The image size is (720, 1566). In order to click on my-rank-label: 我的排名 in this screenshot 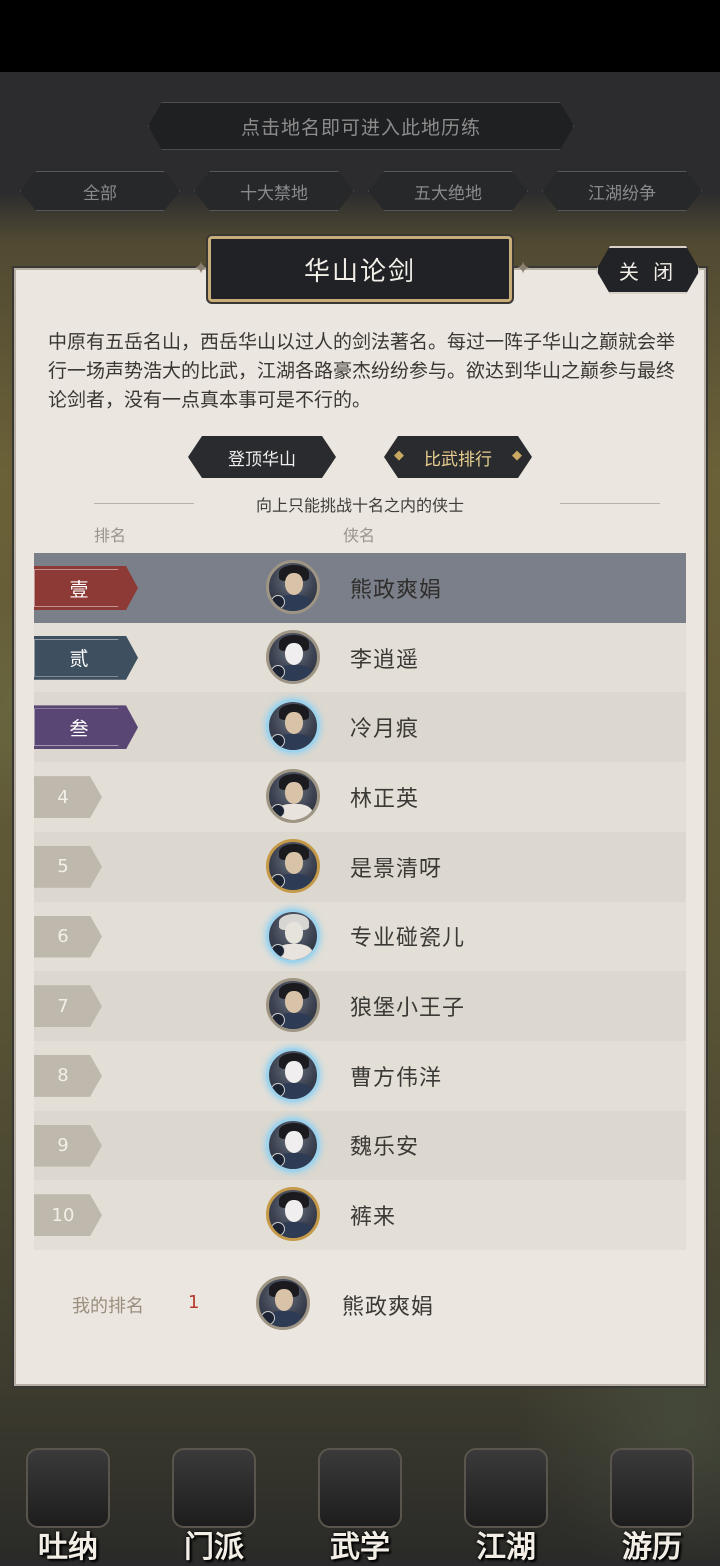, I will do `click(108, 1306)`.